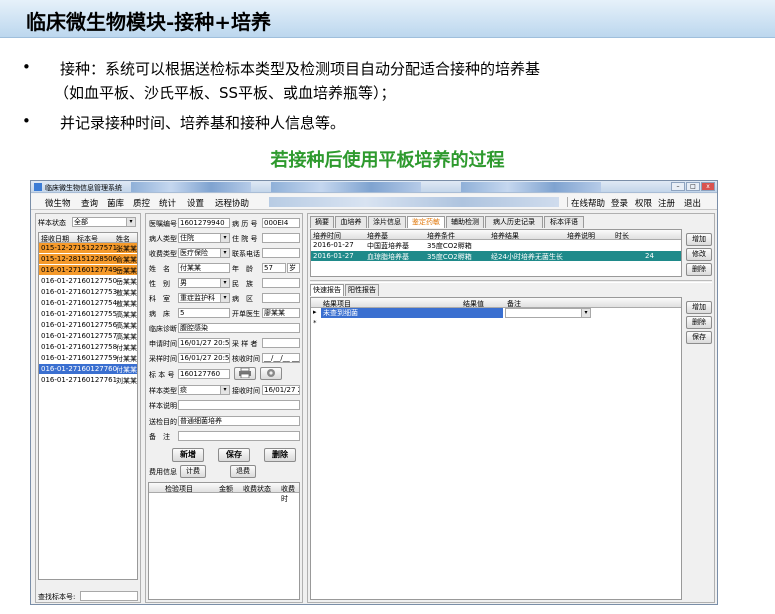 The width and height of the screenshot is (775, 614). What do you see at coordinates (564, 222) in the screenshot?
I see `tab-comments: 标本评语` at bounding box center [564, 222].